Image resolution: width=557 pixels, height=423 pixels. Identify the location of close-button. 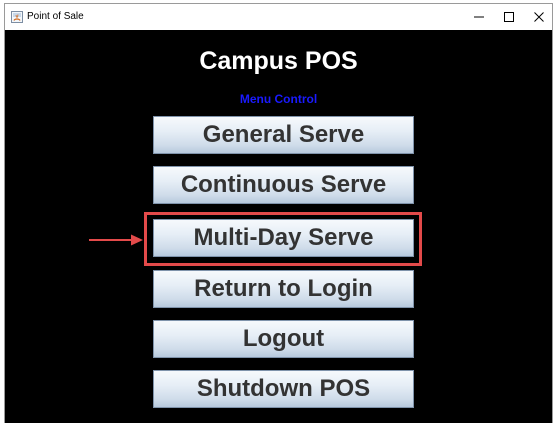
(538, 17).